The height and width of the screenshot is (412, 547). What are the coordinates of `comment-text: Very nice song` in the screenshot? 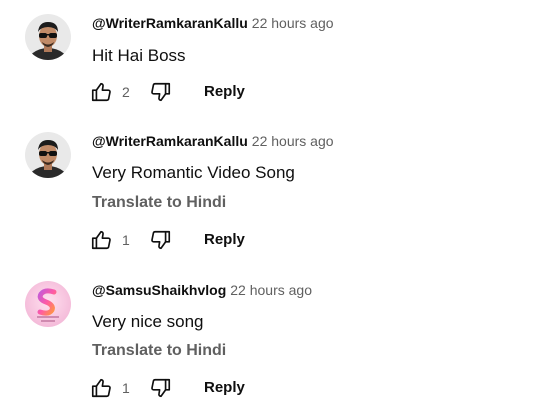 It's located at (148, 321).